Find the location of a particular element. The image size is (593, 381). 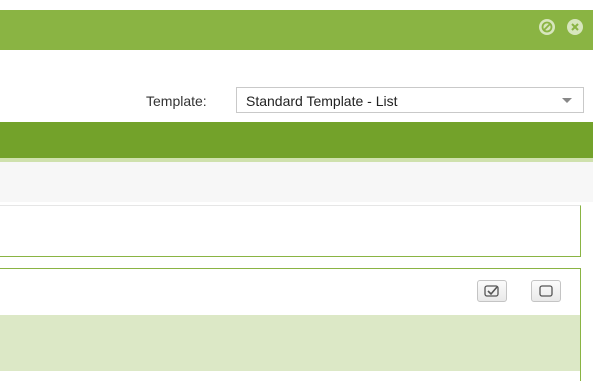

template-label: Template: is located at coordinates (176, 101).